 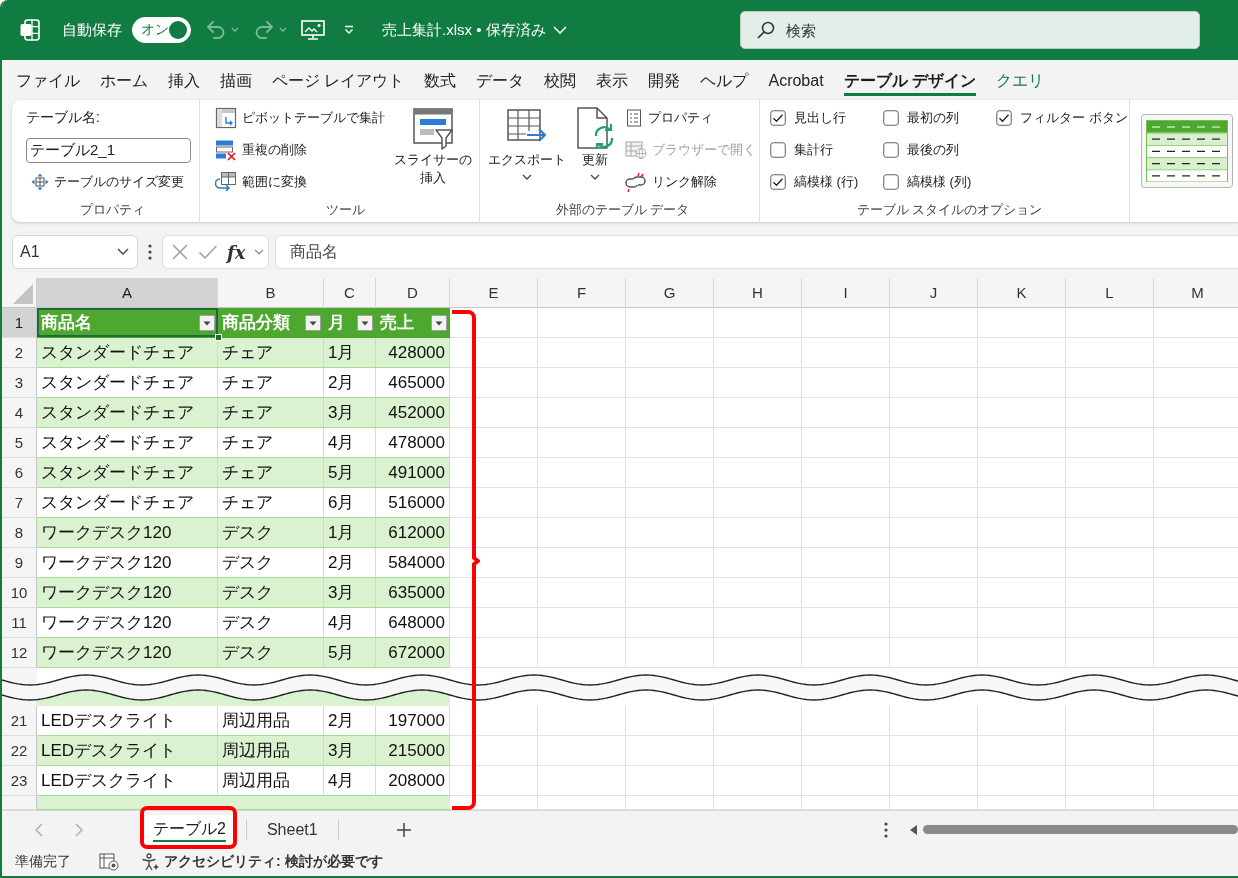 I want to click on row-header: 3, so click(x=19, y=383).